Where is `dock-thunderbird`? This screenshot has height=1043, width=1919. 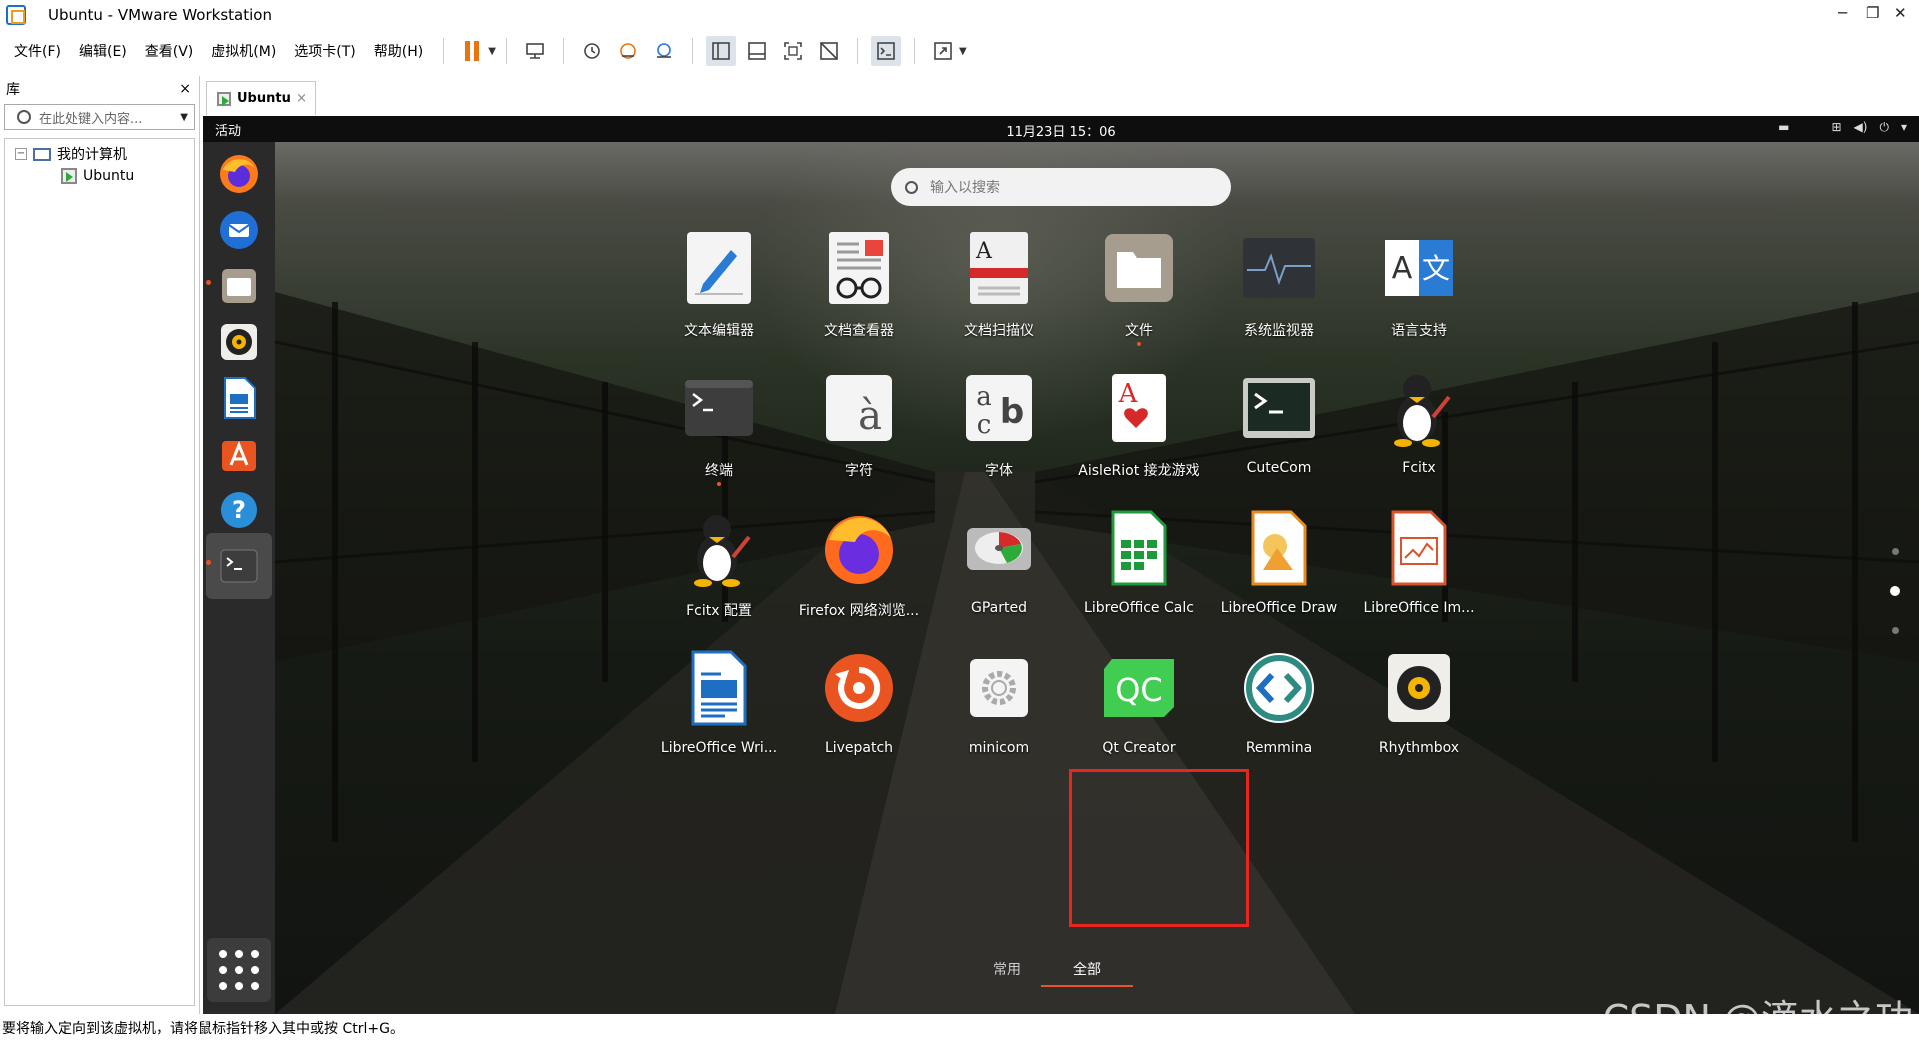
dock-thunderbird is located at coordinates (239, 230).